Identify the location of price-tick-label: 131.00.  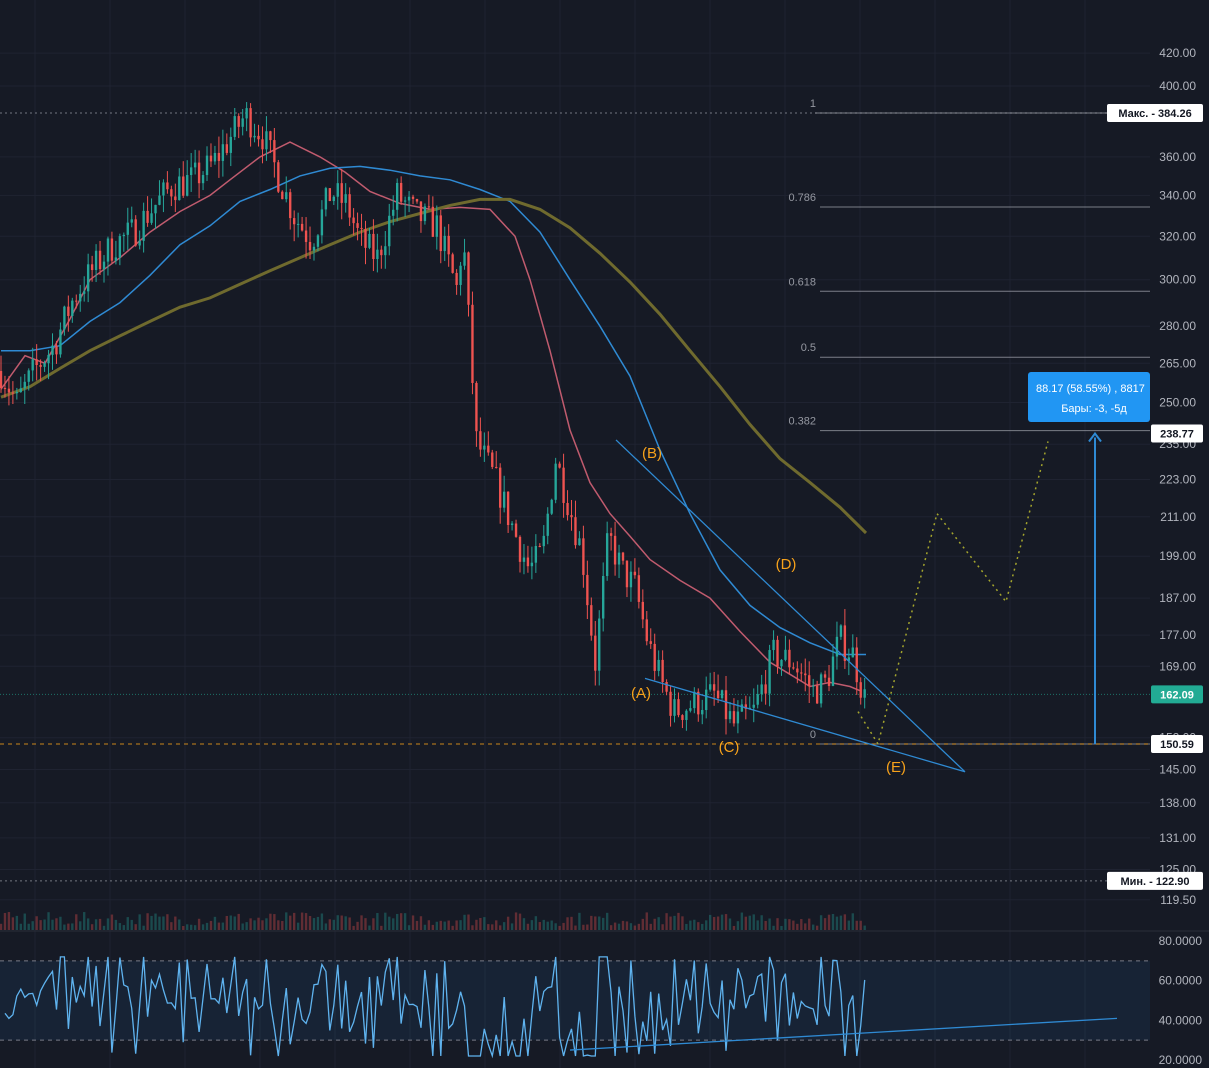
(1177, 838).